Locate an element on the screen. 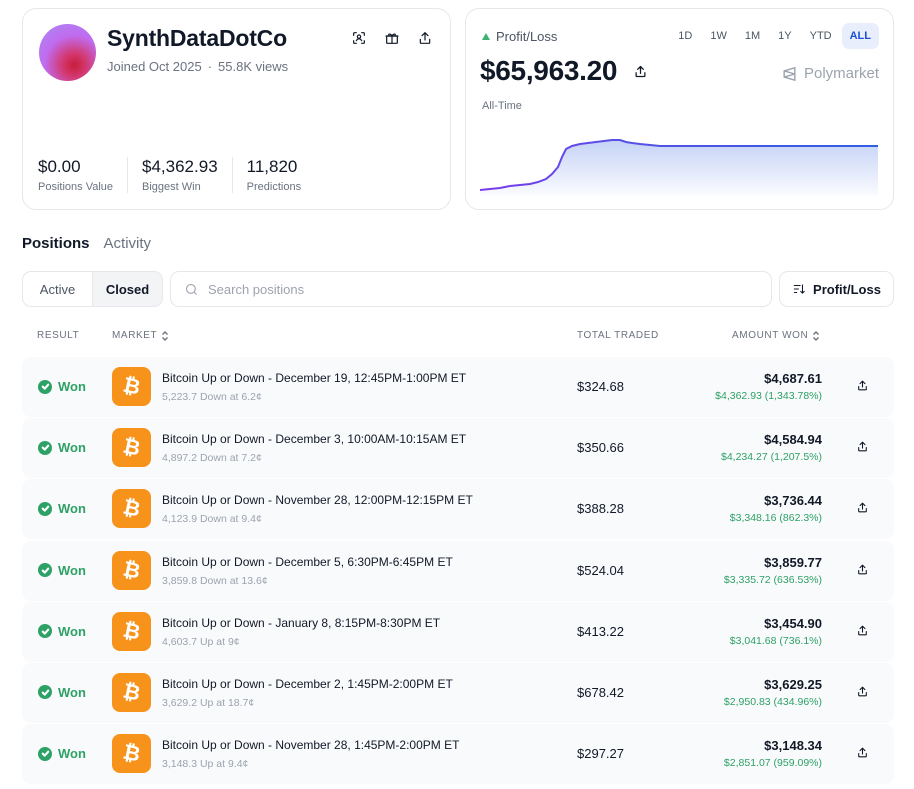 This screenshot has width=914, height=789. scan-icon is located at coordinates (359, 38).